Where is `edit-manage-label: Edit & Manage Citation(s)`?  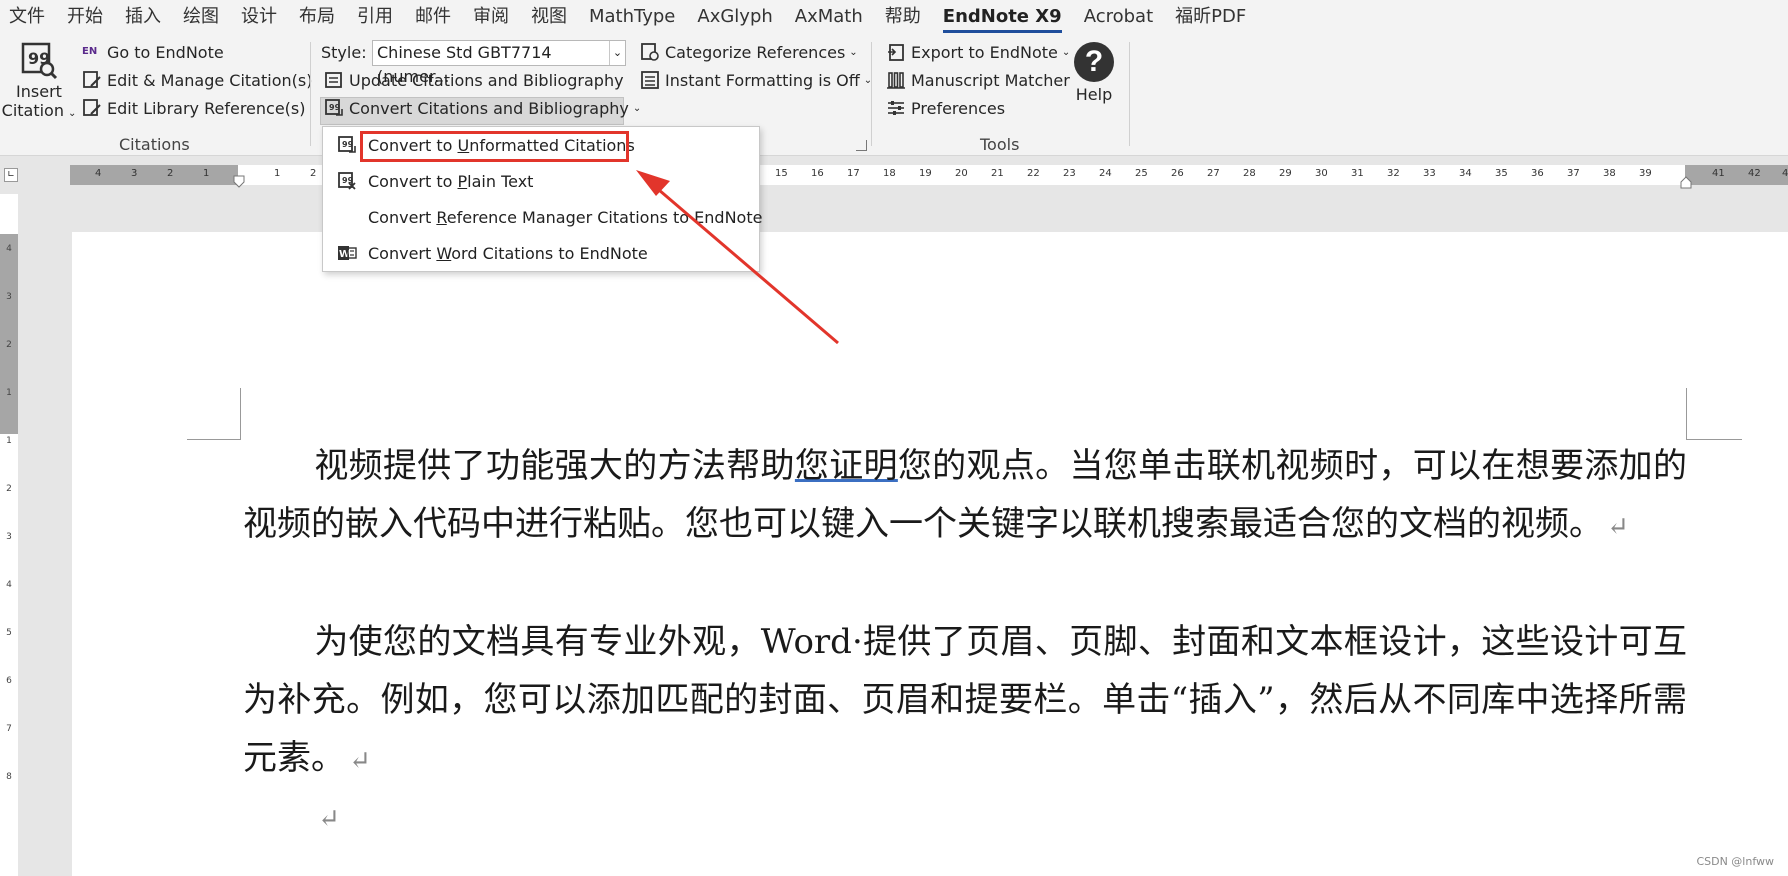 edit-manage-label: Edit & Manage Citation(s) is located at coordinates (210, 80).